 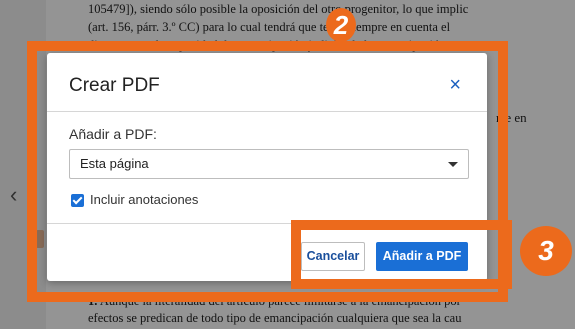 I want to click on step-2-badge: 2, so click(x=341, y=25).